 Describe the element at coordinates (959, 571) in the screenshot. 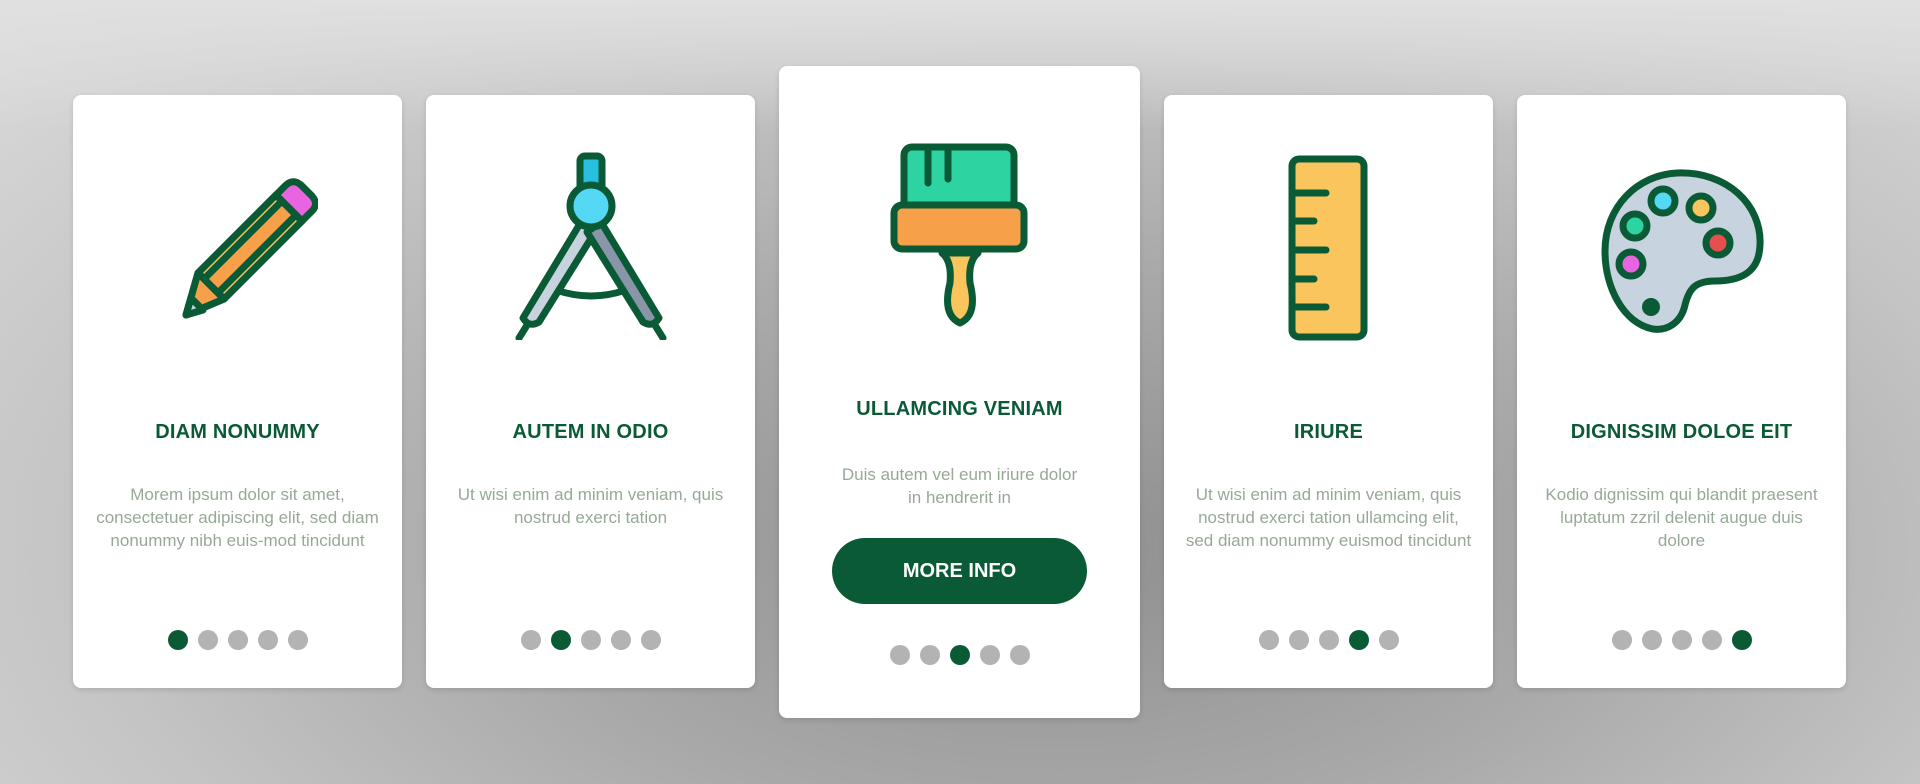

I see `more-info-button: MORE INFO` at that location.